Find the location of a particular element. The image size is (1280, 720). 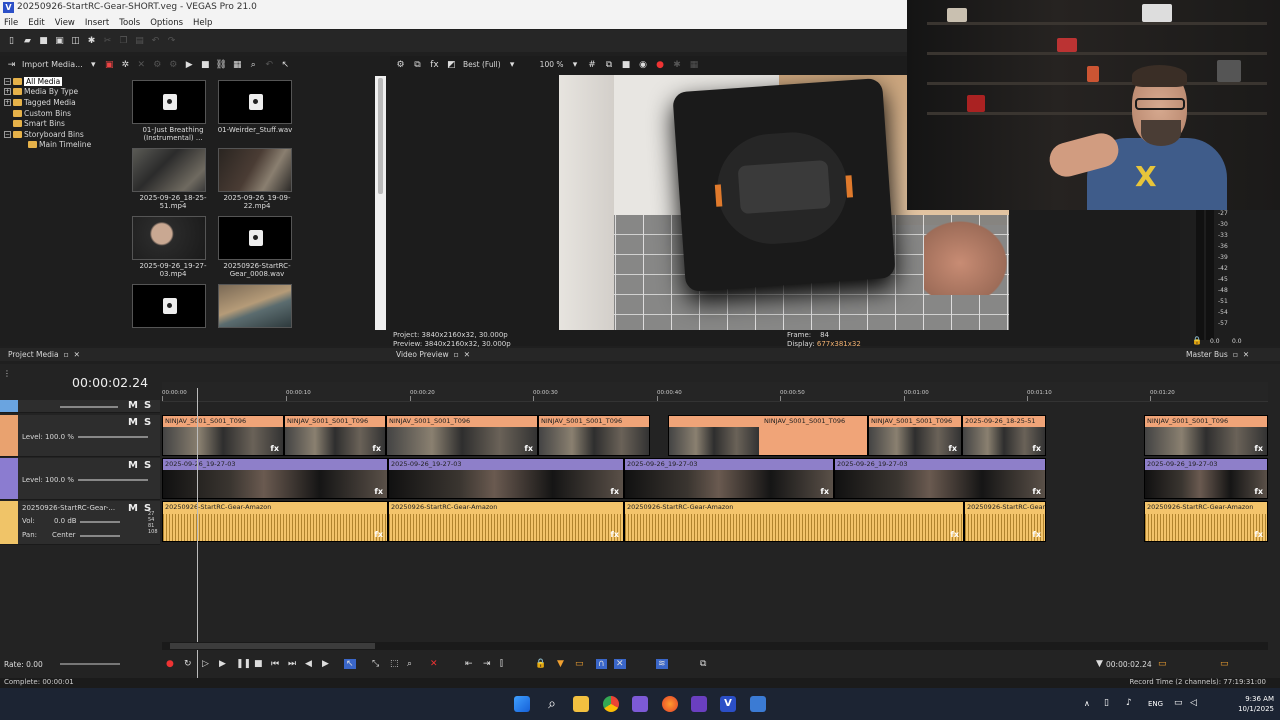

explorer-scrollbar is located at coordinates (380, 203).